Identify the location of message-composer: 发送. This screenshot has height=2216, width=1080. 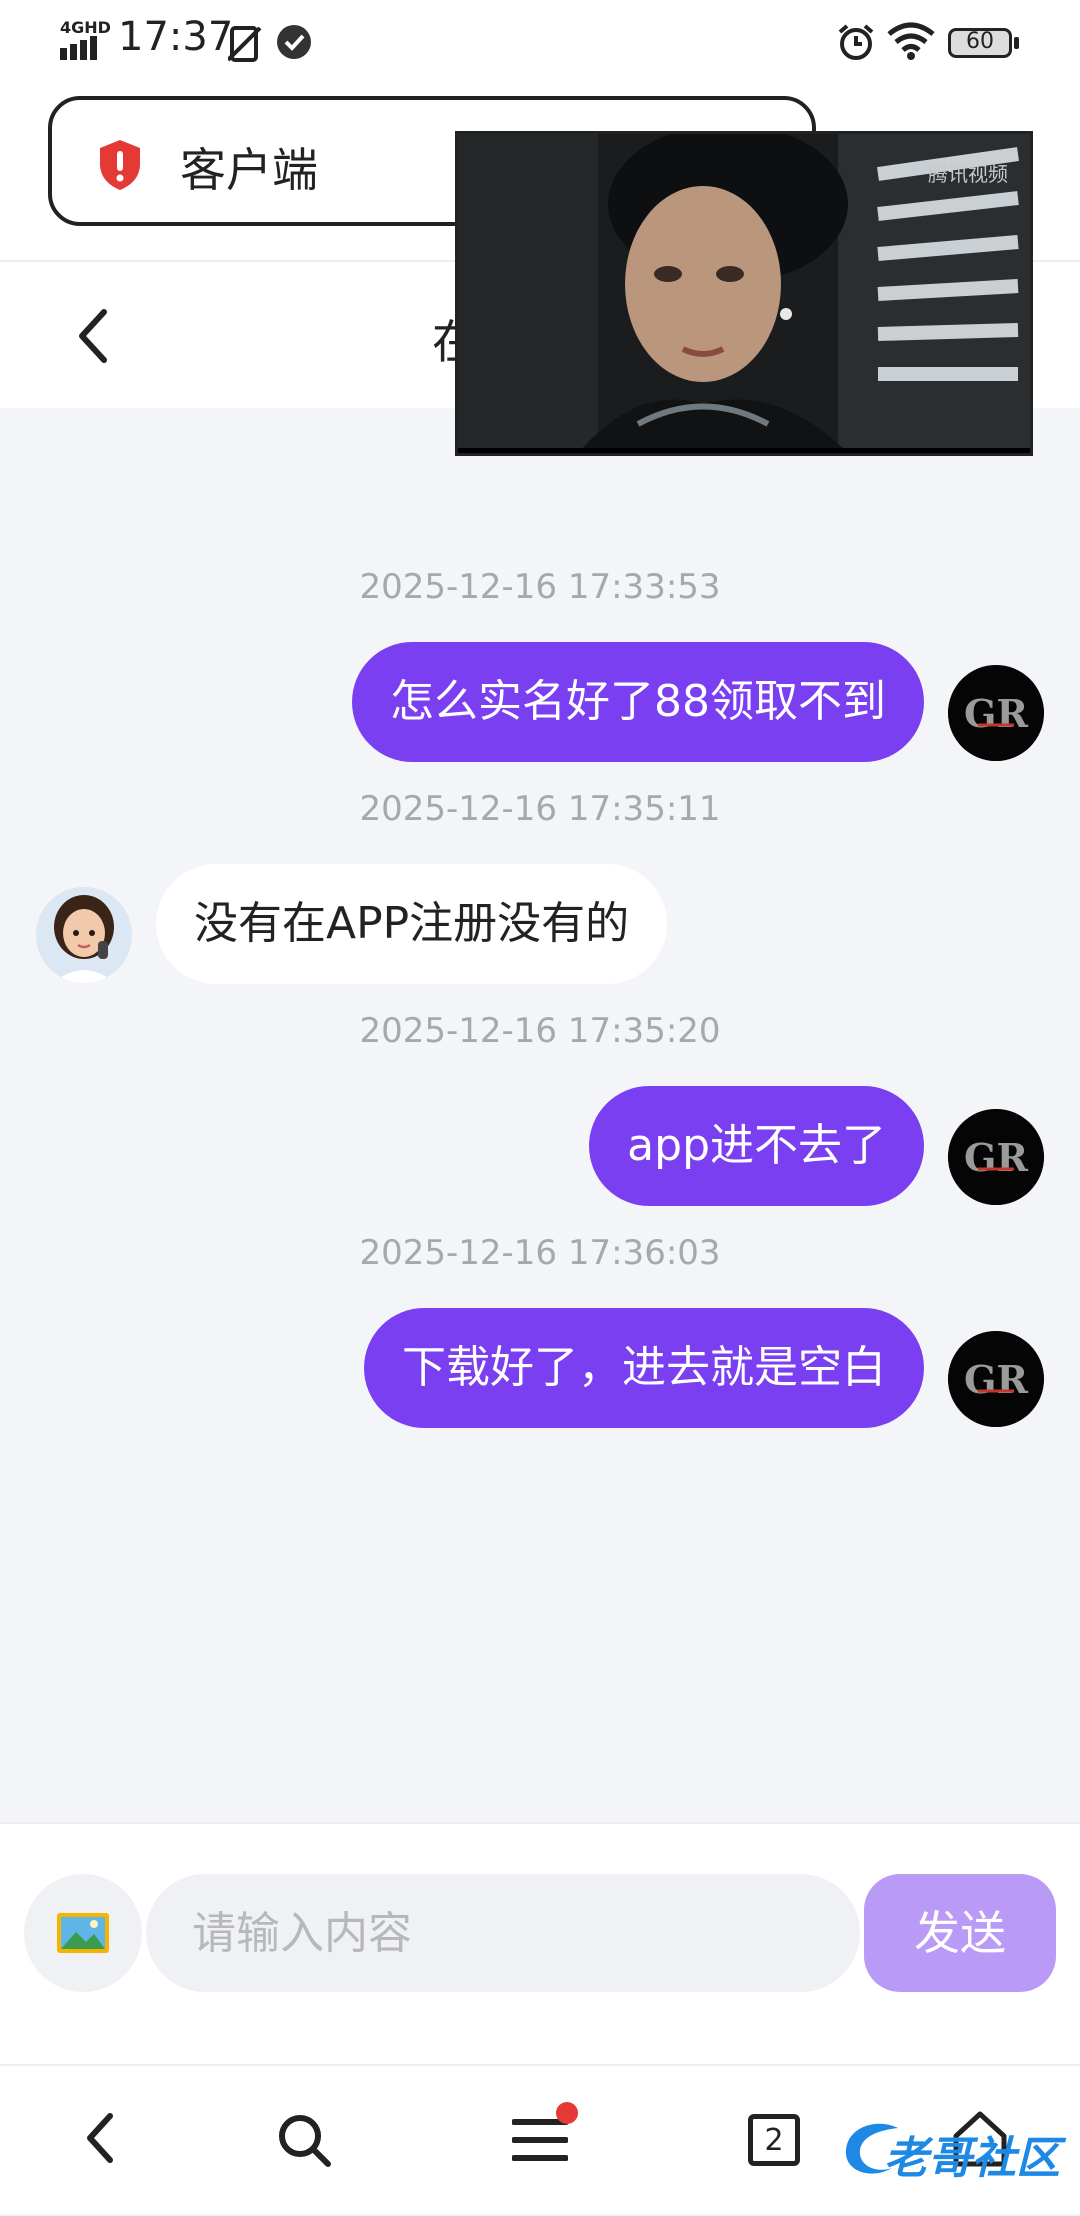
(540, 1943).